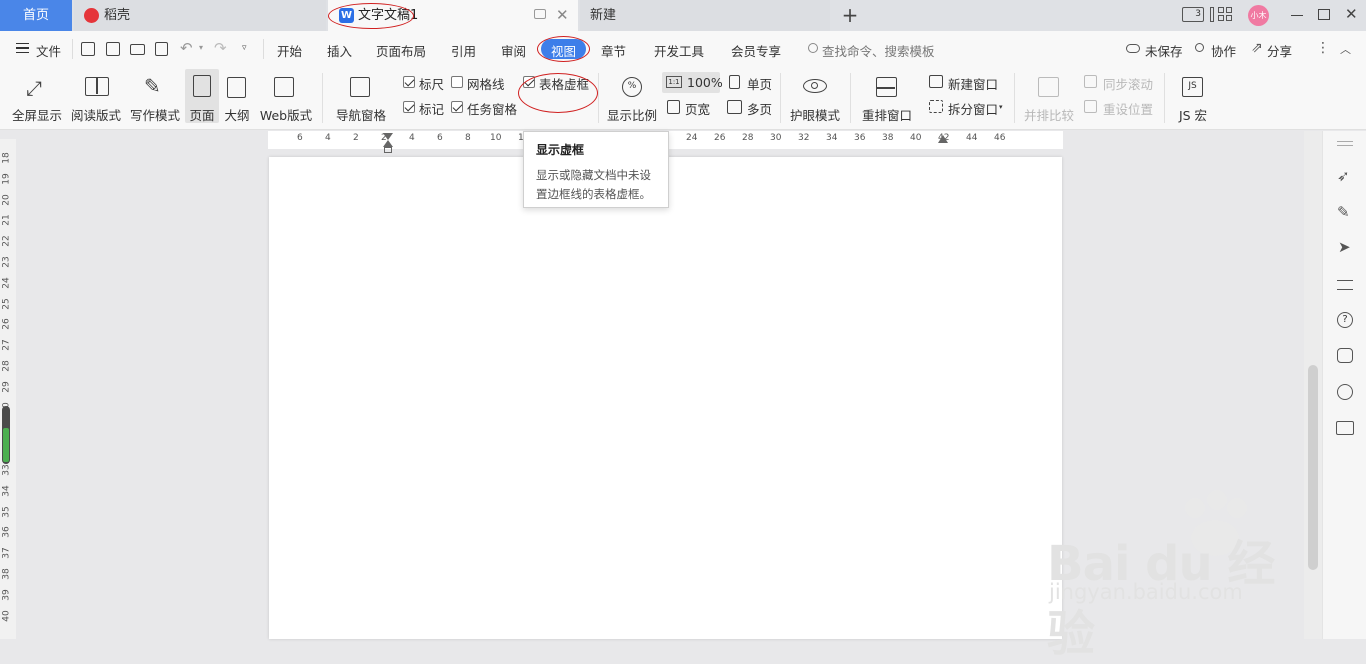 This screenshot has height=664, width=1366. What do you see at coordinates (1343, 176) in the screenshot?
I see `rocket-icon: ➶` at bounding box center [1343, 176].